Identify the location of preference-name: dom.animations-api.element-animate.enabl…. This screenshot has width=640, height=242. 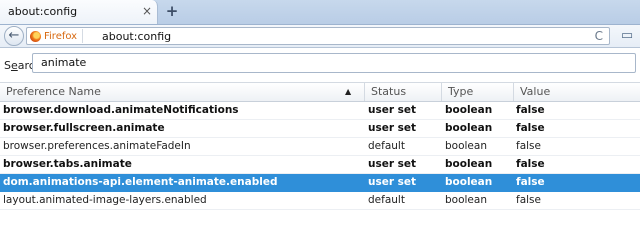
(140, 182).